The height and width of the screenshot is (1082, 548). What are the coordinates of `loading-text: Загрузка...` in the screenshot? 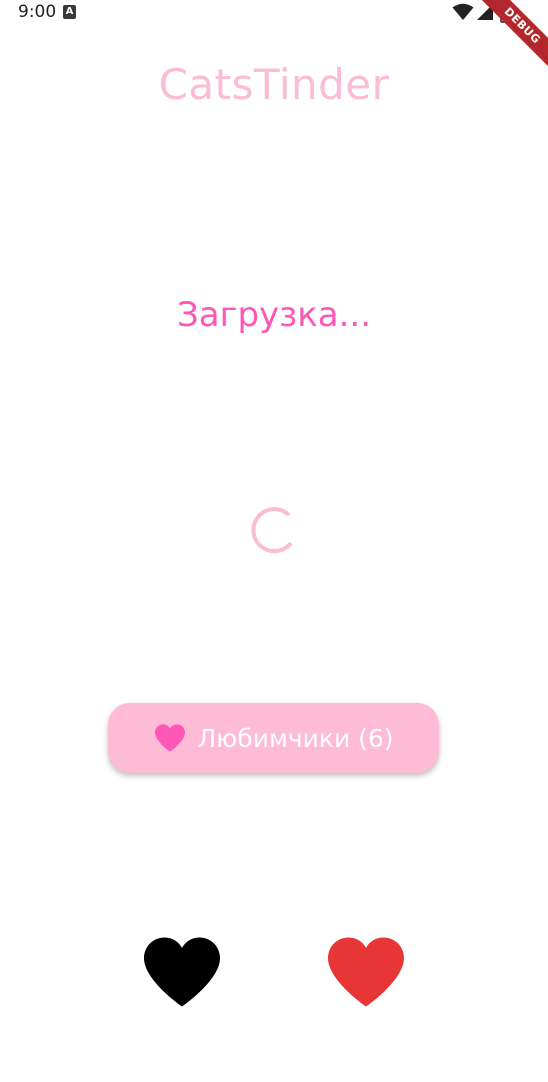 It's located at (274, 315).